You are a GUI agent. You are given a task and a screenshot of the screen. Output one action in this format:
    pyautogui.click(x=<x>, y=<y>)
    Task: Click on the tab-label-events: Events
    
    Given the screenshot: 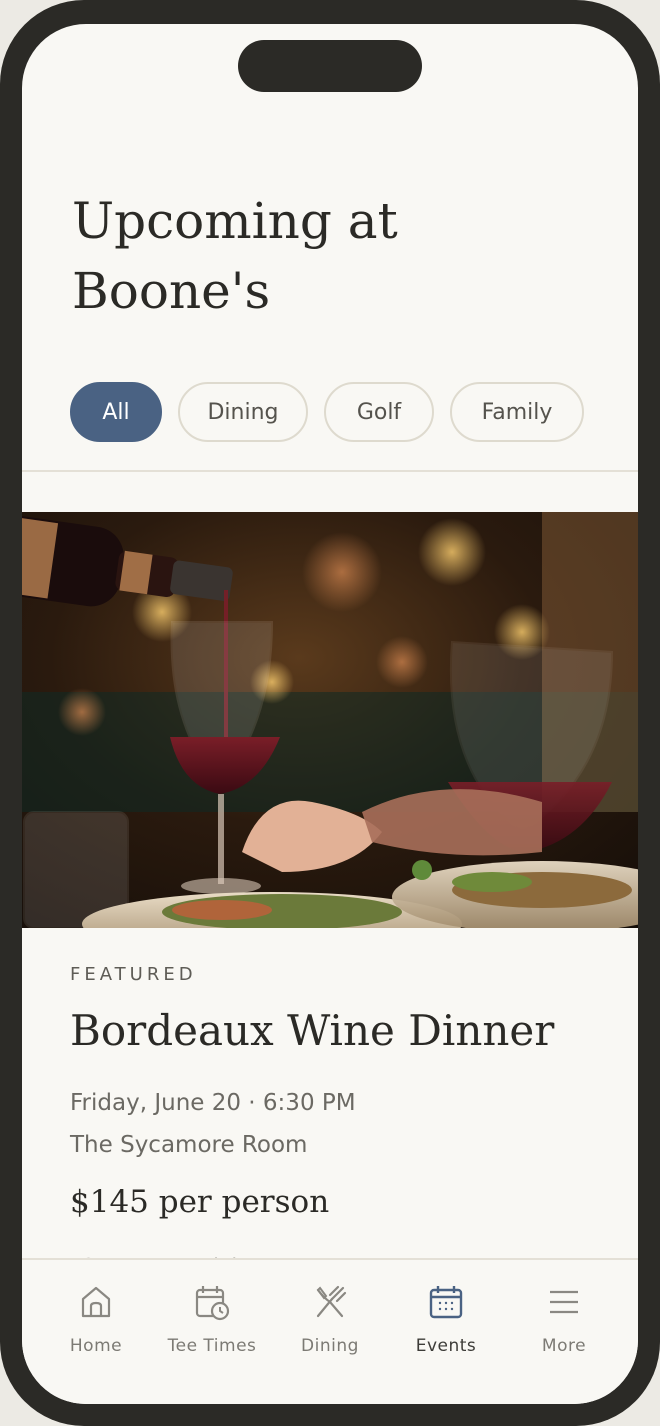 What is the action you would take?
    pyautogui.click(x=446, y=1346)
    